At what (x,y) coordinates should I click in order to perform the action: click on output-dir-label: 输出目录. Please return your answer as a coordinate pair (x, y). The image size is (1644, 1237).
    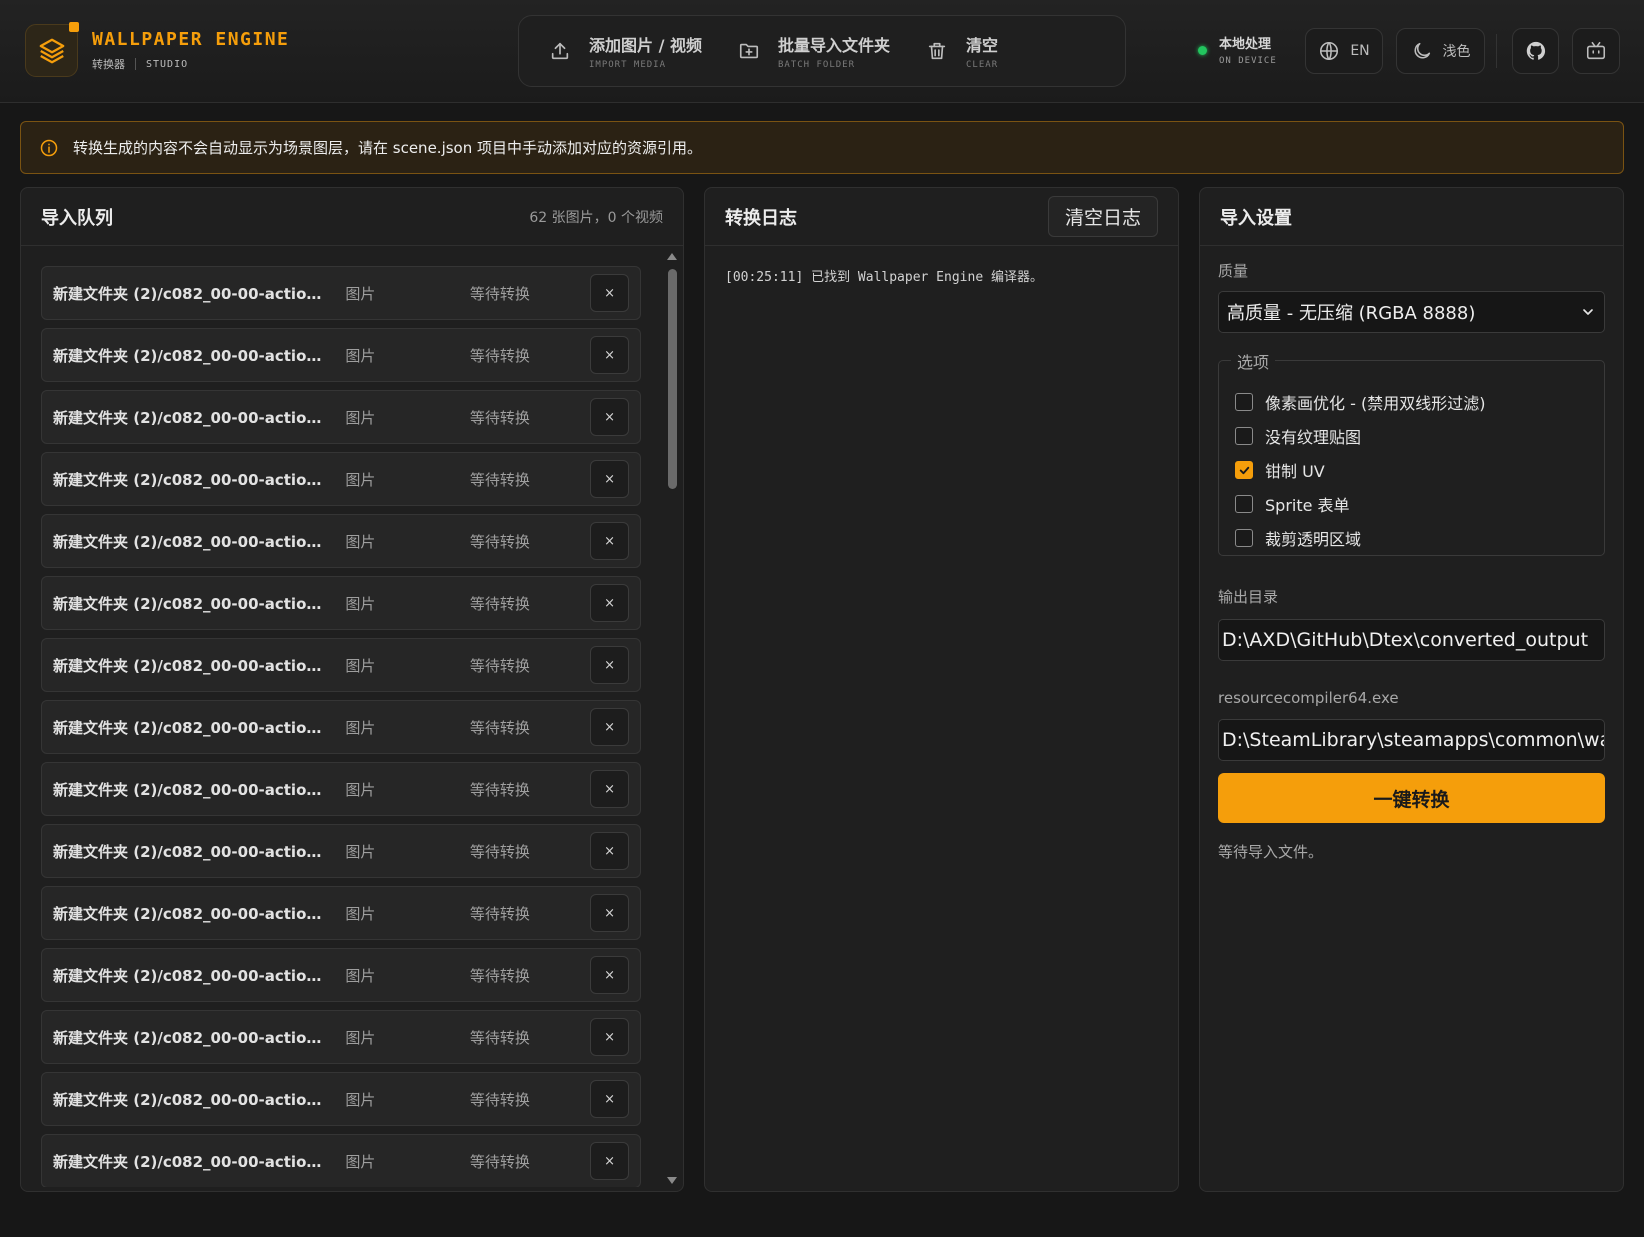
    Looking at the image, I should click on (1248, 597).